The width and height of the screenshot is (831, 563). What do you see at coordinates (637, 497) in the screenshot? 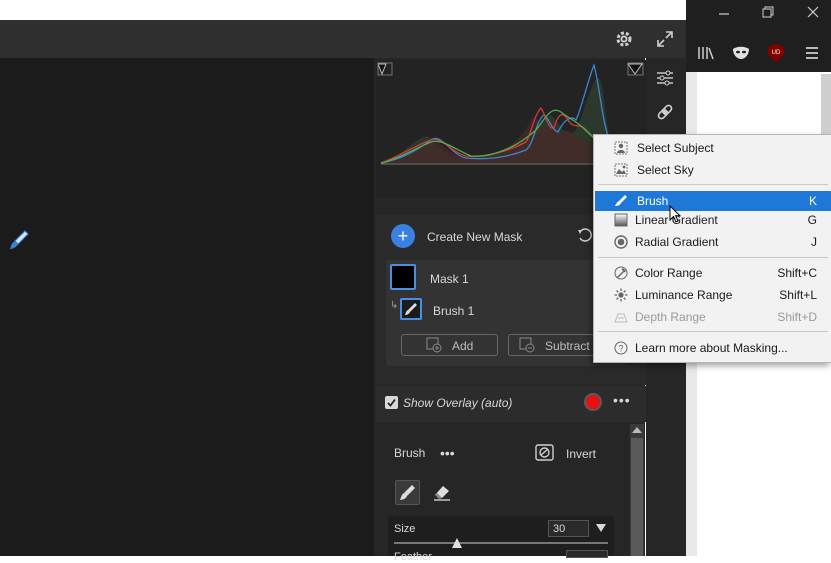
I see `scrollbar-thumb` at bounding box center [637, 497].